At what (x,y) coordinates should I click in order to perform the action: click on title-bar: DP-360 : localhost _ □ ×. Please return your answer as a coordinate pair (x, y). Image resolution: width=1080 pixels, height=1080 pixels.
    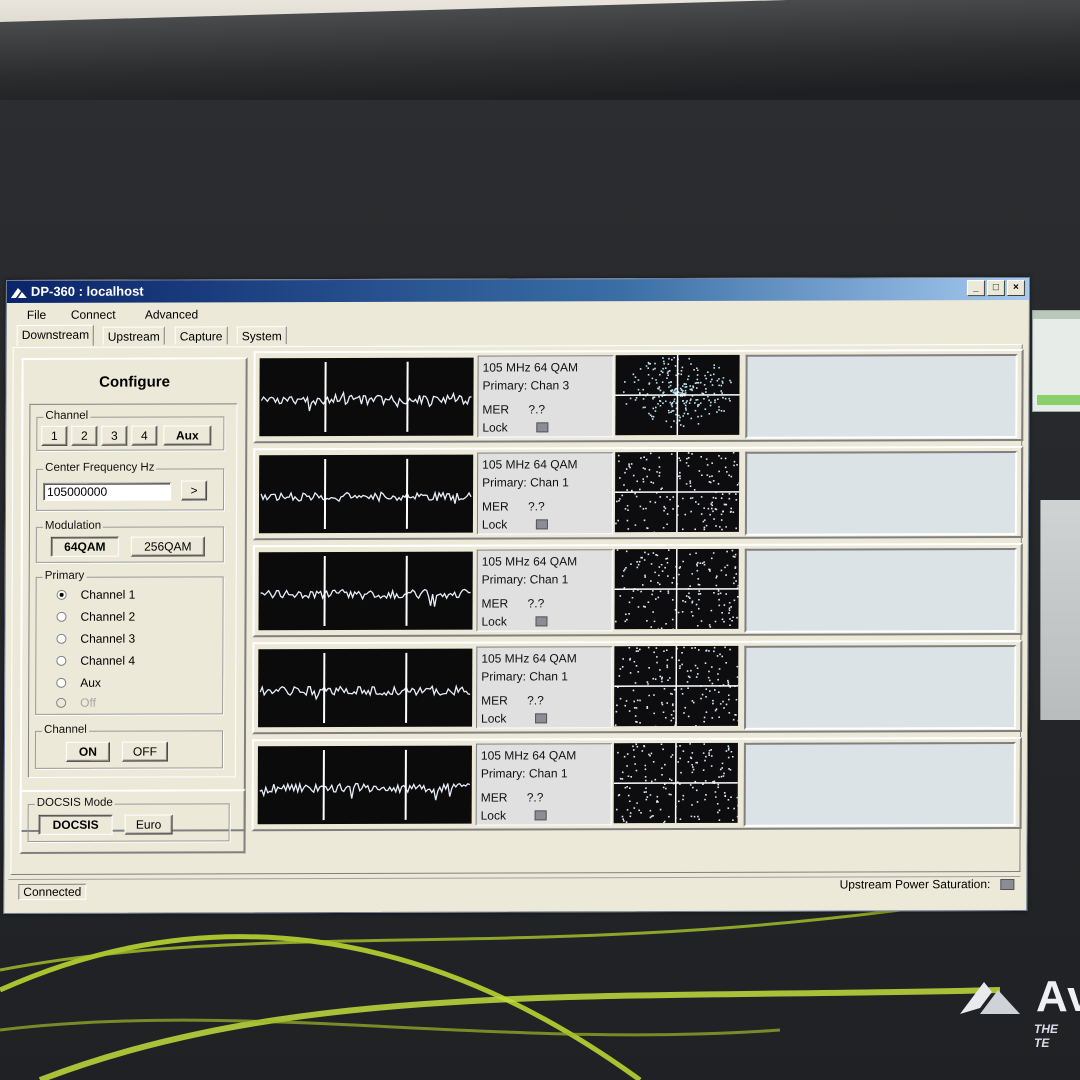
    Looking at the image, I should click on (517, 290).